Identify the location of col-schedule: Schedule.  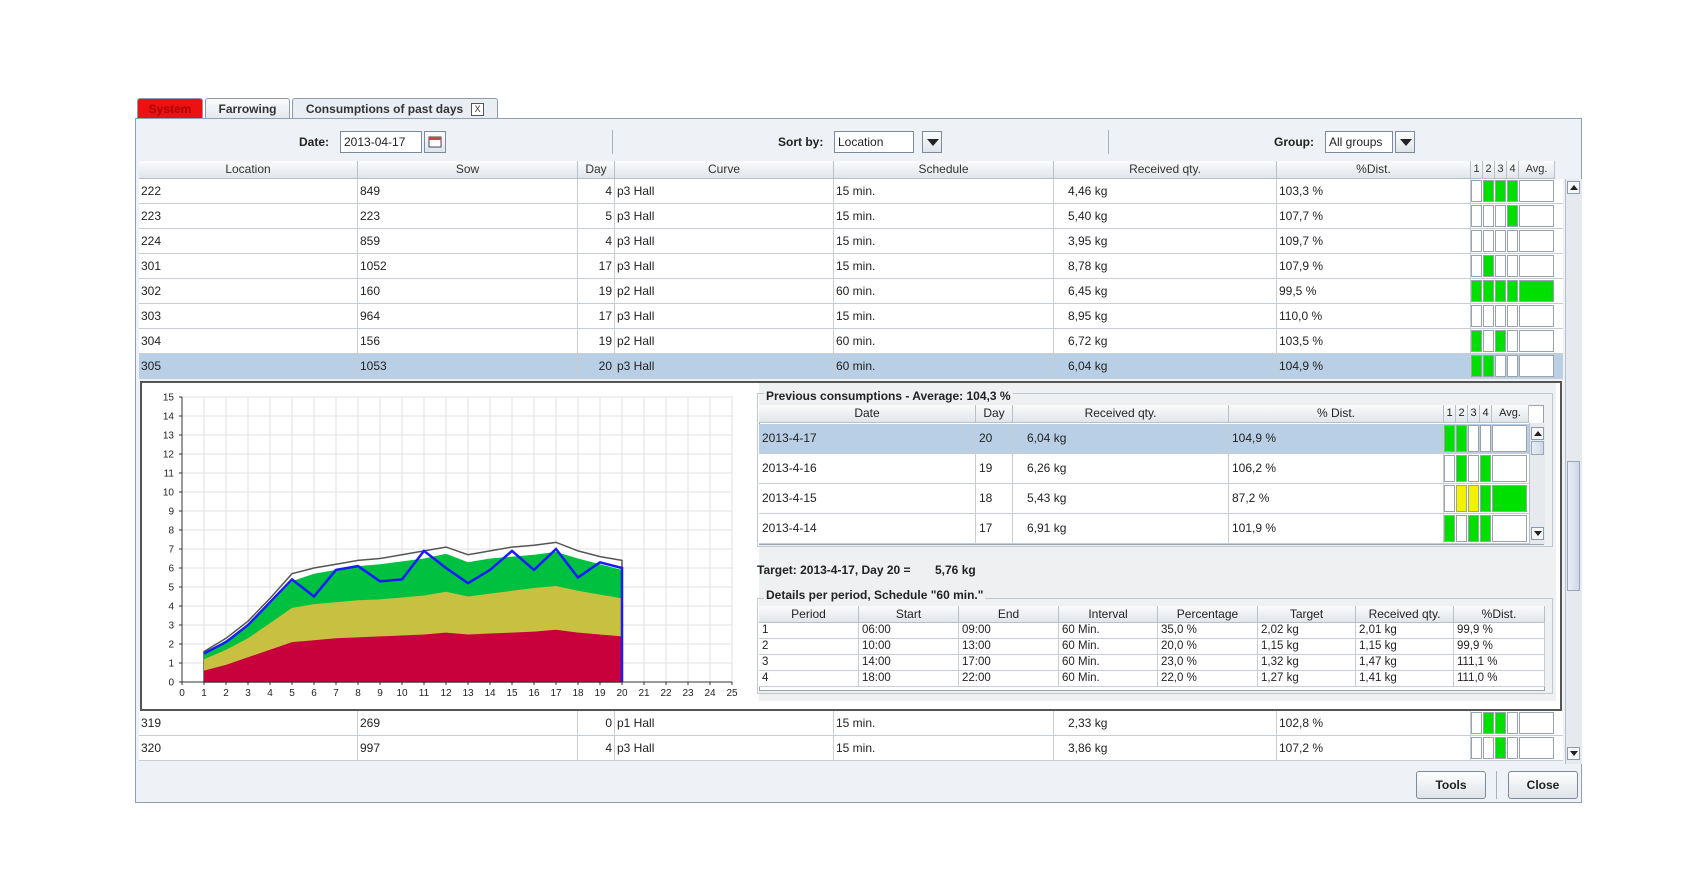
(944, 170).